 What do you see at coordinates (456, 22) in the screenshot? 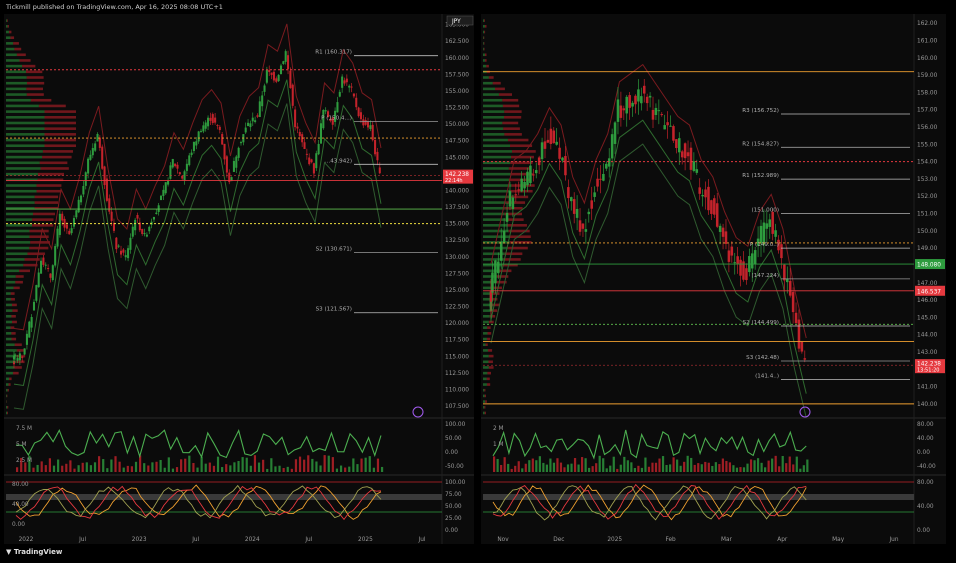
I see `currency-badge-label: JPY` at bounding box center [456, 22].